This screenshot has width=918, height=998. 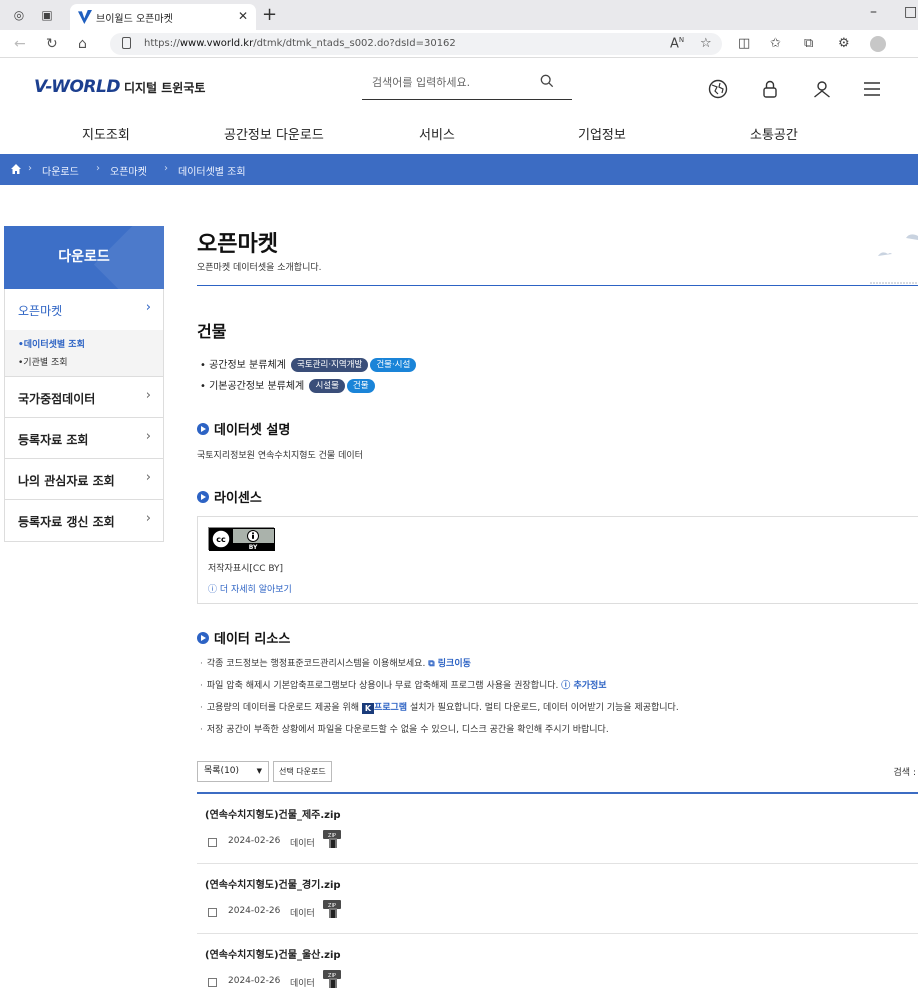 I want to click on more-info-link: ⓘ 추가정보, so click(x=583, y=686).